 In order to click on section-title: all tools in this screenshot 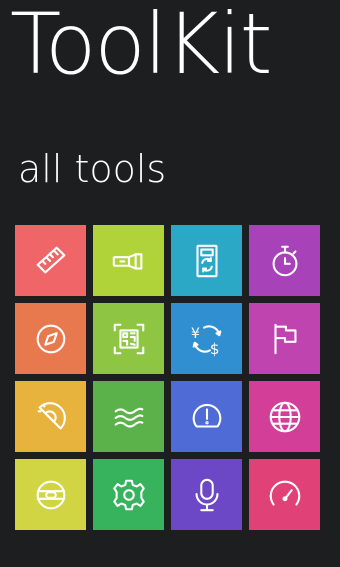, I will do `click(92, 169)`.